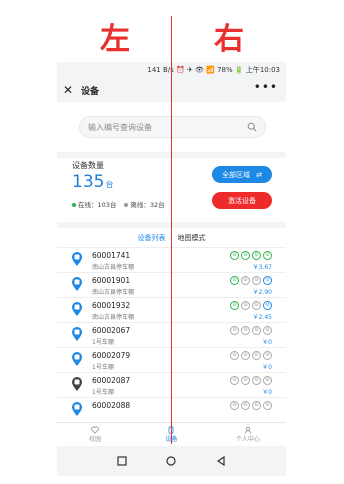 Image resolution: width=344 pixels, height=484 pixels. What do you see at coordinates (95, 439) in the screenshot?
I see `bottom-nav-campus-label: 校园` at bounding box center [95, 439].